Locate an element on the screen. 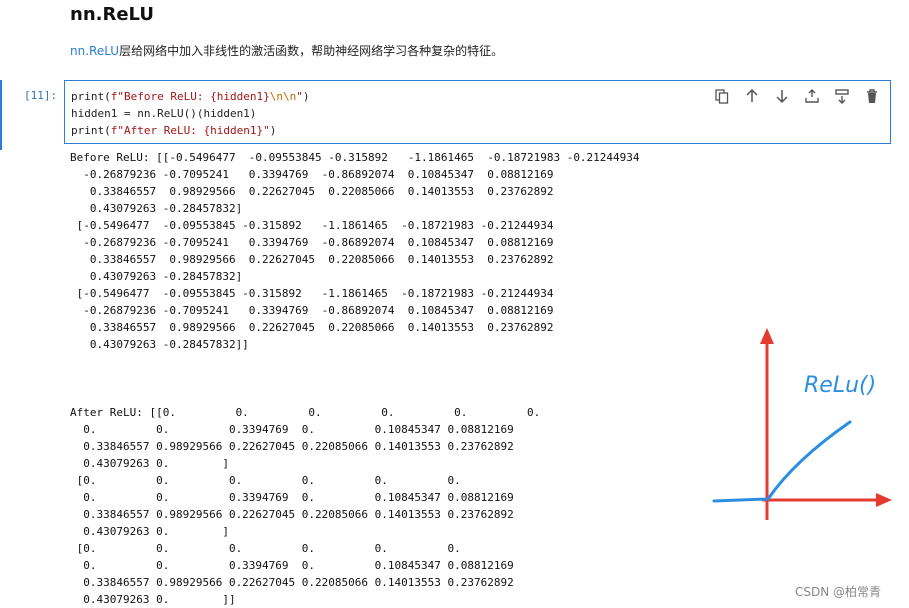 The image size is (909, 608). copy-icon is located at coordinates (722, 96).